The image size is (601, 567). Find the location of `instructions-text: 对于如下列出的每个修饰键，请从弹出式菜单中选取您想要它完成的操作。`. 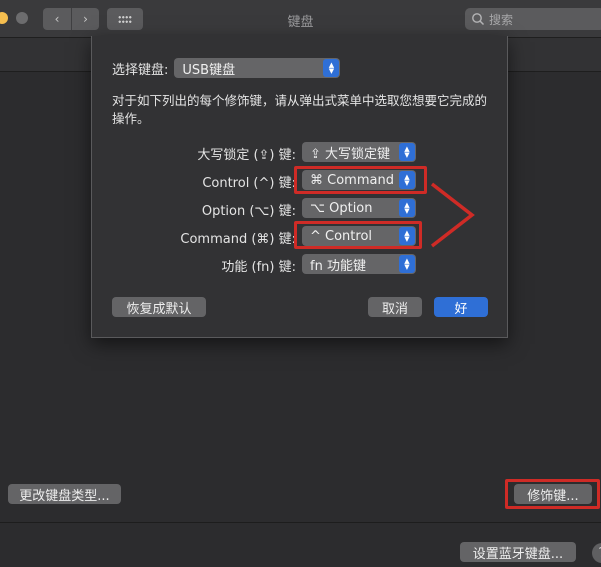

instructions-text: 对于如下列出的每个修饰键，请从弹出式菜单中选取您想要它完成的操作。 is located at coordinates (300, 109).